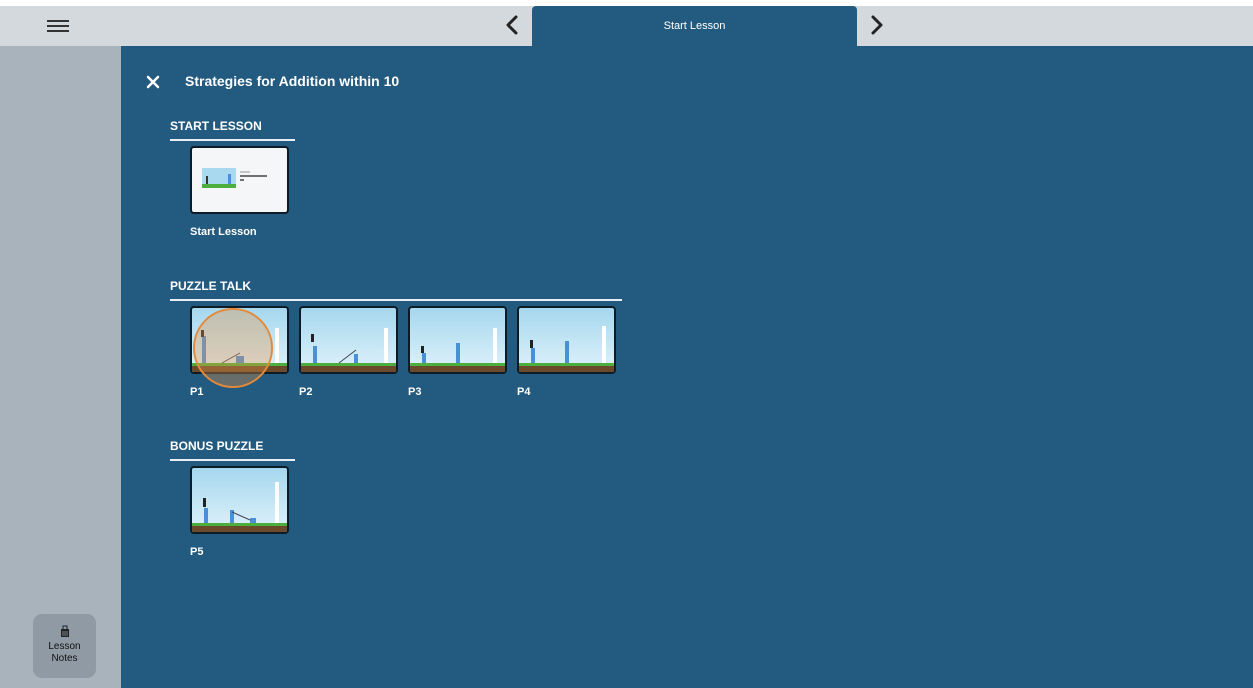  I want to click on chevron-right-icon, so click(877, 25).